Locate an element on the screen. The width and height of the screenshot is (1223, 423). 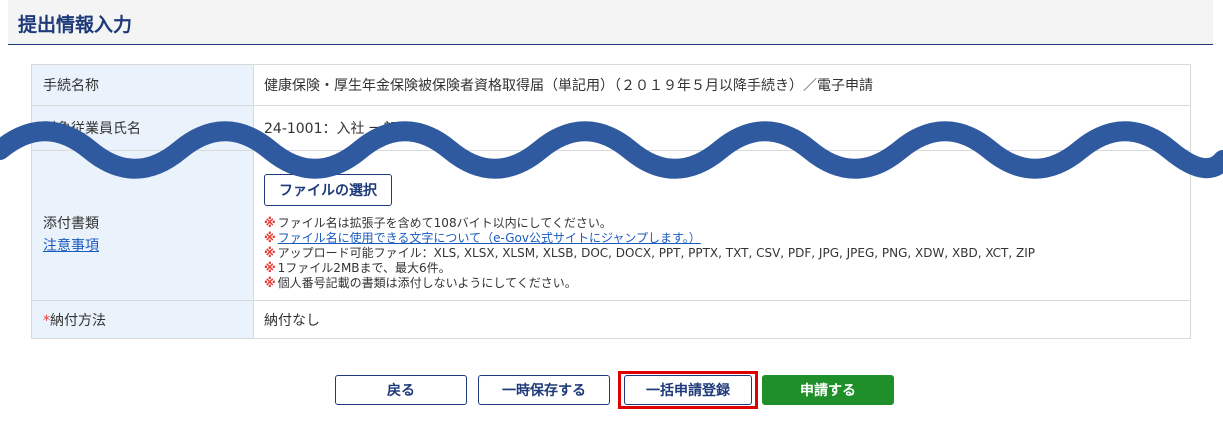
payment-method-label-cell: *納付方法 is located at coordinates (142, 319).